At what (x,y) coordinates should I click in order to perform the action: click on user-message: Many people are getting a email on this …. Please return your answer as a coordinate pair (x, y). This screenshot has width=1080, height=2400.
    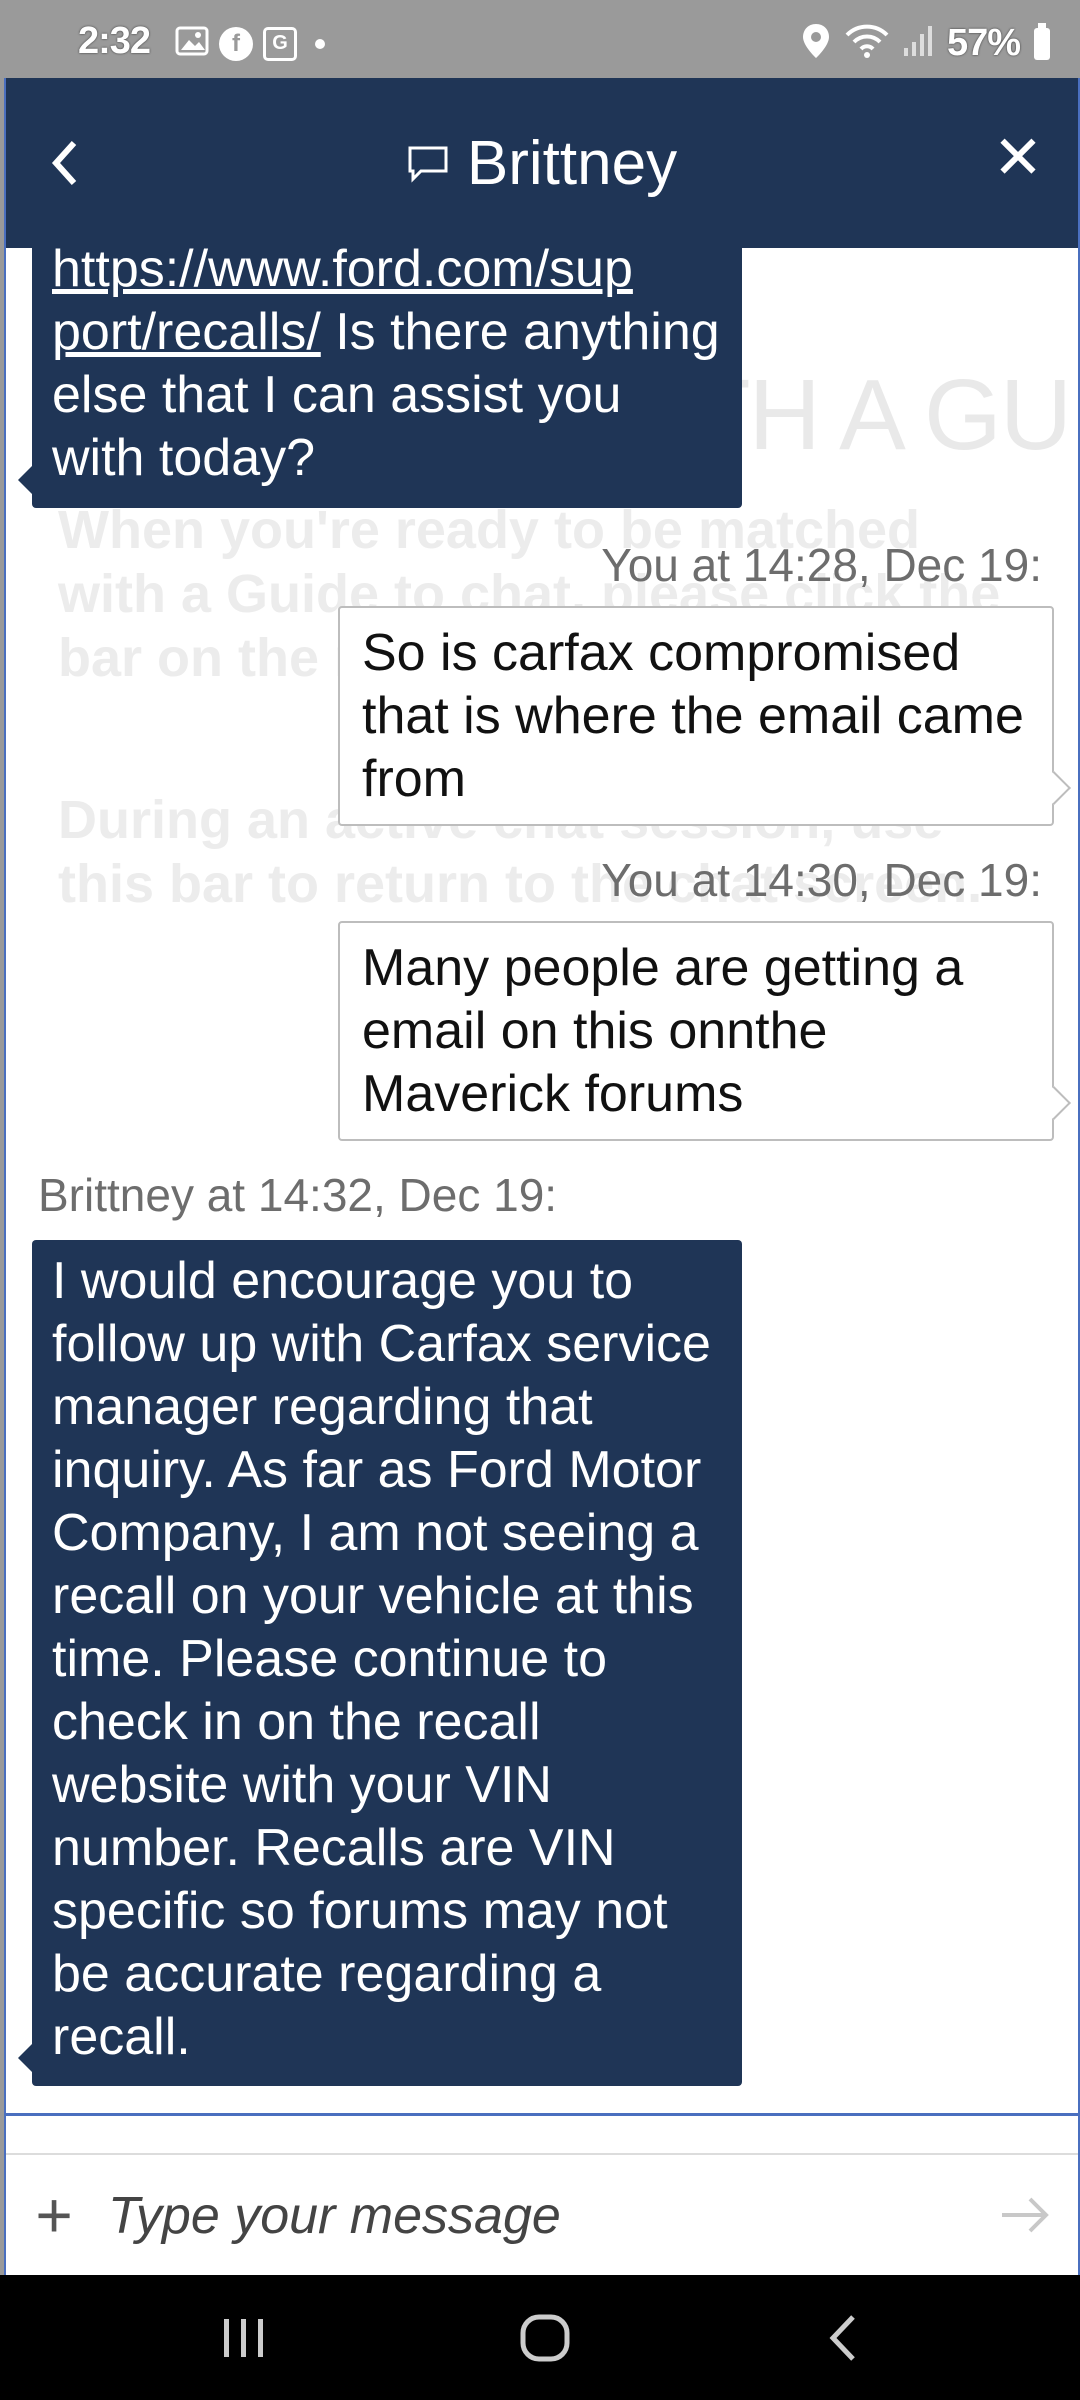
    Looking at the image, I should click on (696, 1031).